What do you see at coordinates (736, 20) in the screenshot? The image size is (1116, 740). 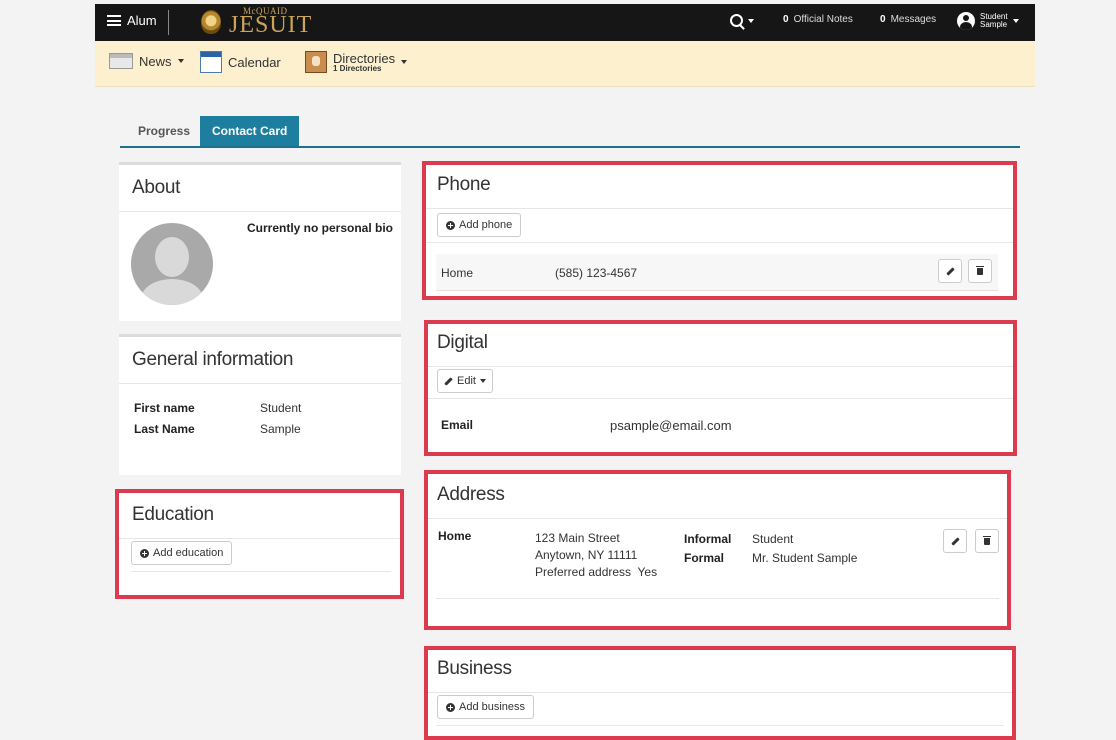 I see `search-icon` at bounding box center [736, 20].